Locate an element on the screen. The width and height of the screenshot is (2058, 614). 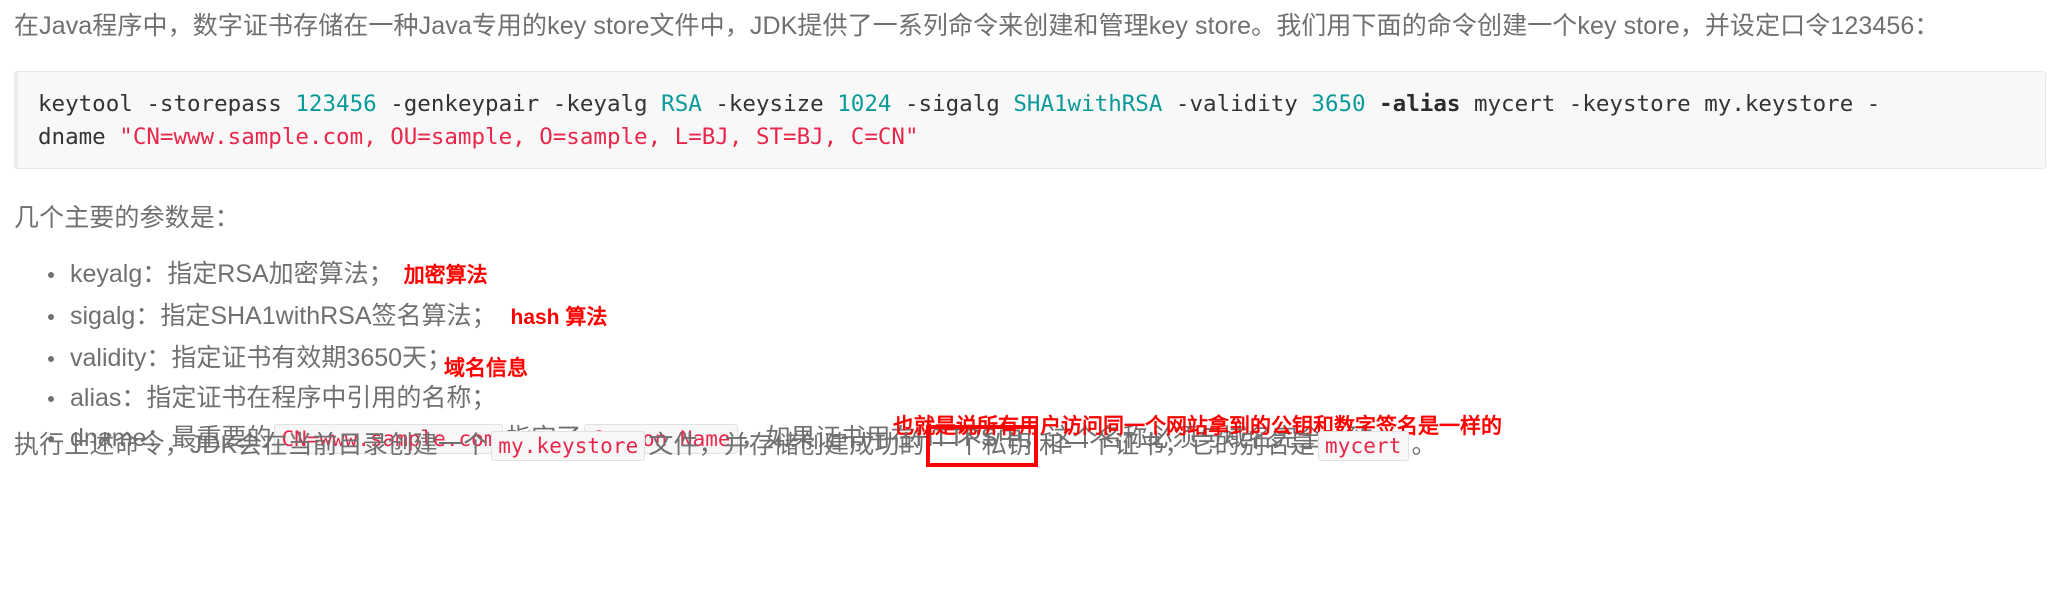
code-token-dname-flag: dname is located at coordinates (79, 137).